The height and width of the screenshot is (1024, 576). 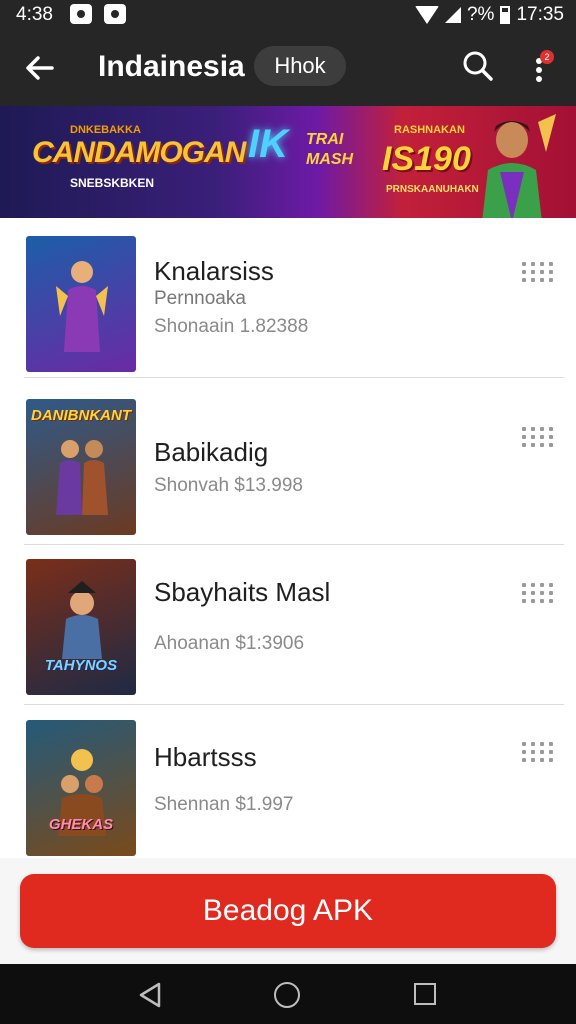 What do you see at coordinates (425, 994) in the screenshot?
I see `nav-recent-icon` at bounding box center [425, 994].